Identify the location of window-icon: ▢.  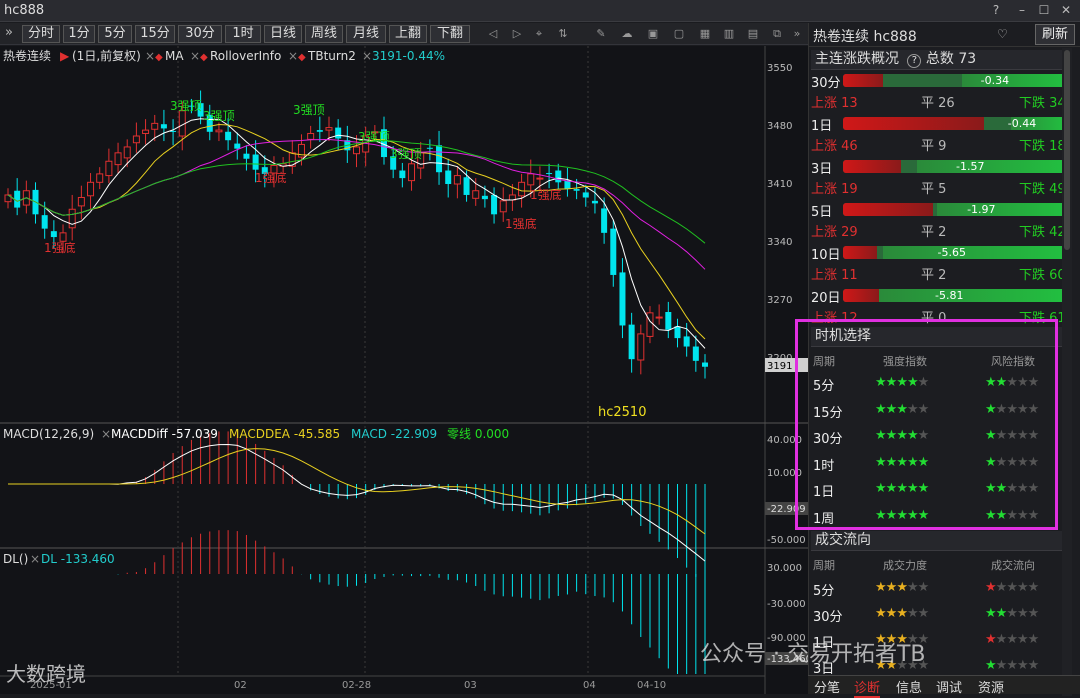
(679, 33).